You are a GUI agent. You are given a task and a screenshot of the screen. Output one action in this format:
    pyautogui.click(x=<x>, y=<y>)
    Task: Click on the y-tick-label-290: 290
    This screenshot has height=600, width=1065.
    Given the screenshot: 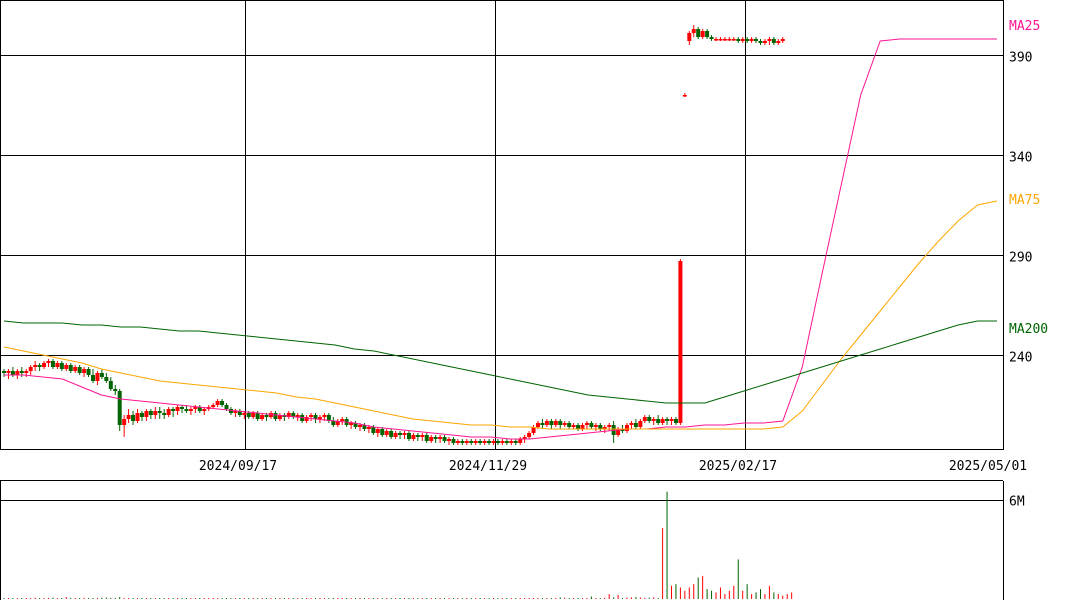 What is the action you would take?
    pyautogui.click(x=1020, y=258)
    